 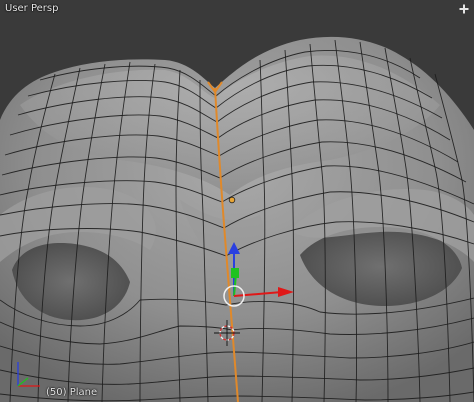 What do you see at coordinates (235, 273) in the screenshot?
I see `y-axis-handle` at bounding box center [235, 273].